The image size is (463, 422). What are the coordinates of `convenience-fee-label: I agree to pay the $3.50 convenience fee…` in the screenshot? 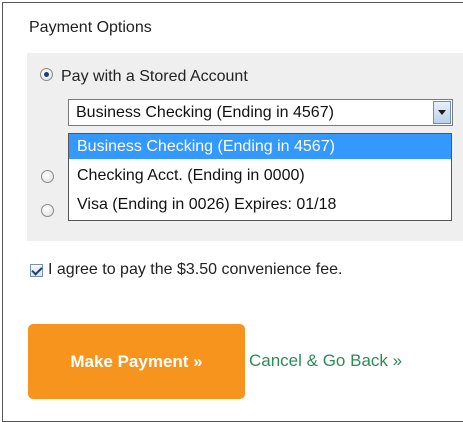 It's located at (195, 270).